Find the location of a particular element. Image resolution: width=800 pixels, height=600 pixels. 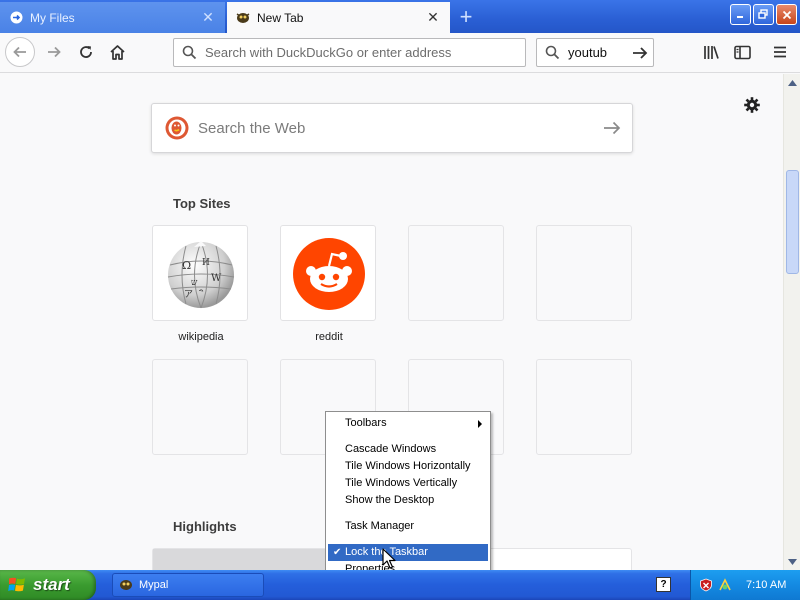

menu-item-tile-vertically: Tile Windows Vertically is located at coordinates (408, 483).